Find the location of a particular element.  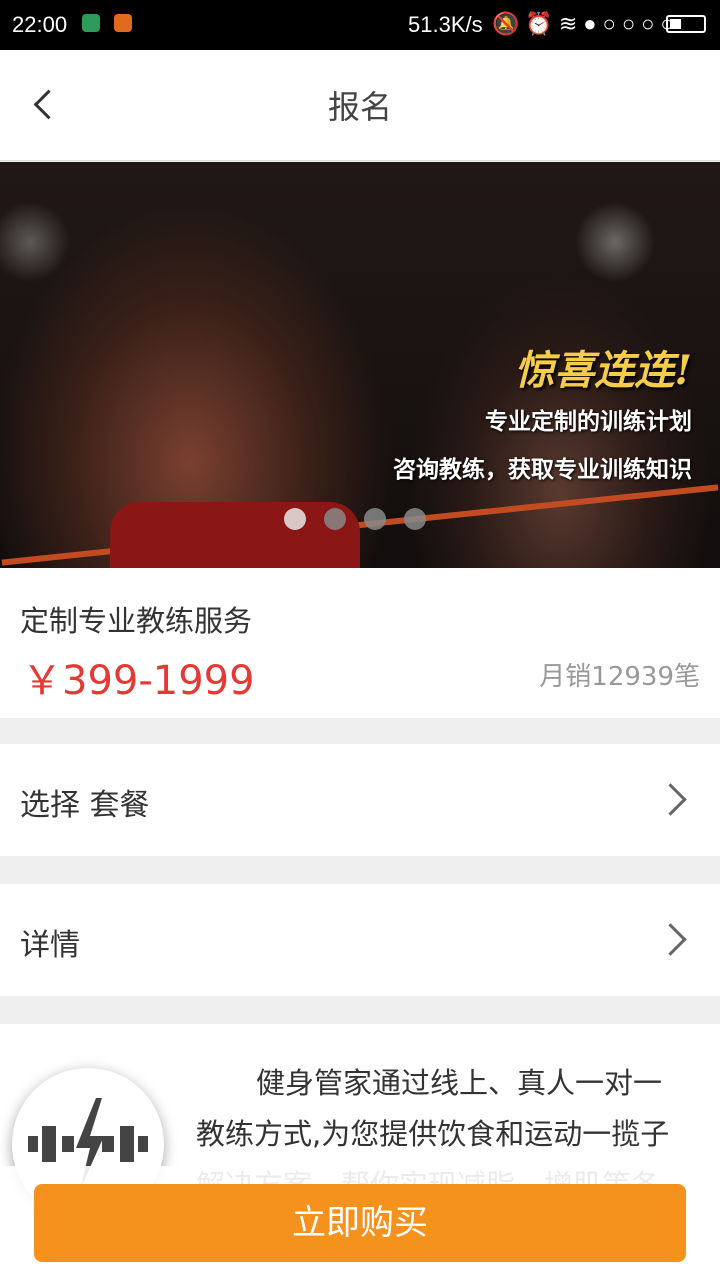

mi-app-icon is located at coordinates (123, 23).